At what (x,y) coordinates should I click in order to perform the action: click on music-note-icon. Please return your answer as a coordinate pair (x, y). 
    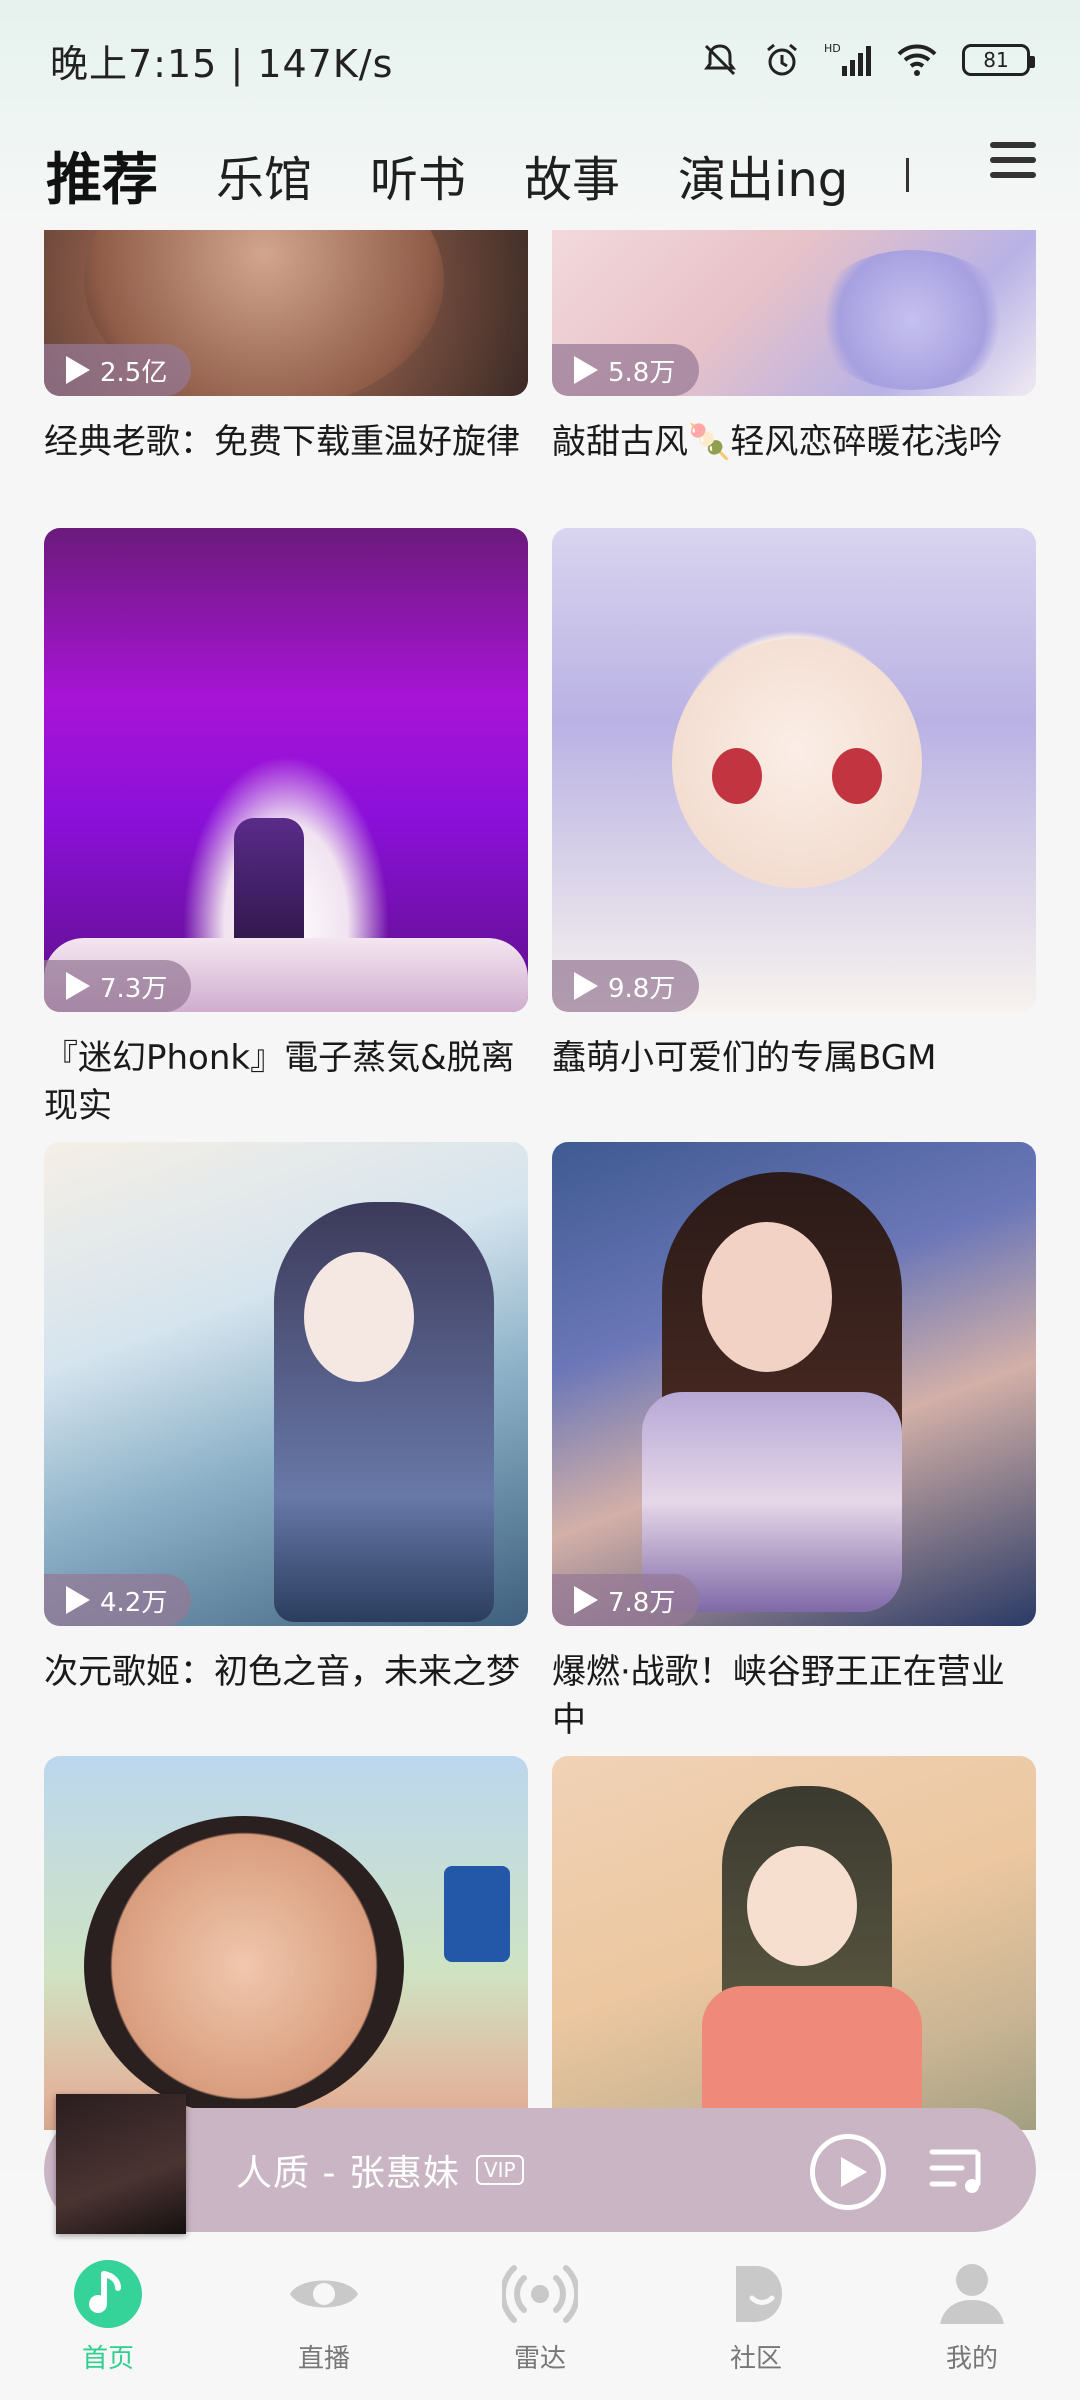
    Looking at the image, I should click on (108, 2294).